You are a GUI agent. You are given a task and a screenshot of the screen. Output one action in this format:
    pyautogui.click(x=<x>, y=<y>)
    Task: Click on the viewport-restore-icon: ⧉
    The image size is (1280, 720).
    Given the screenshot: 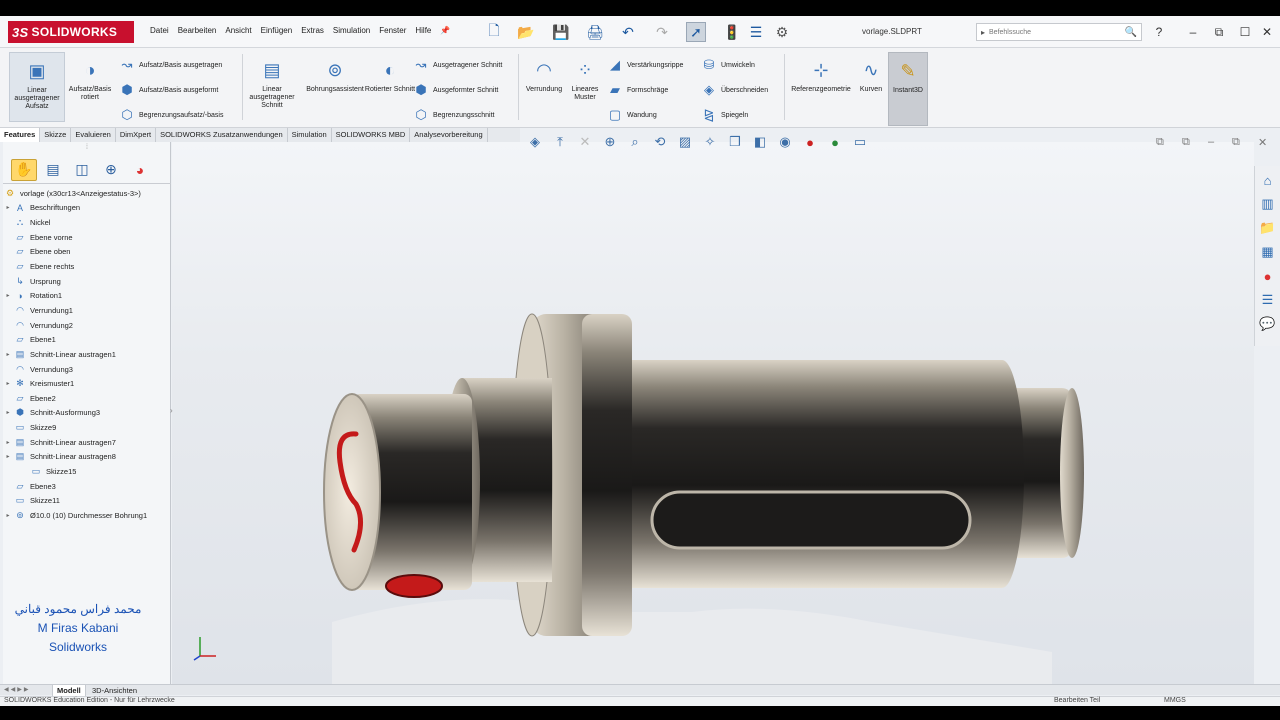 What is the action you would take?
    pyautogui.click(x=1236, y=142)
    